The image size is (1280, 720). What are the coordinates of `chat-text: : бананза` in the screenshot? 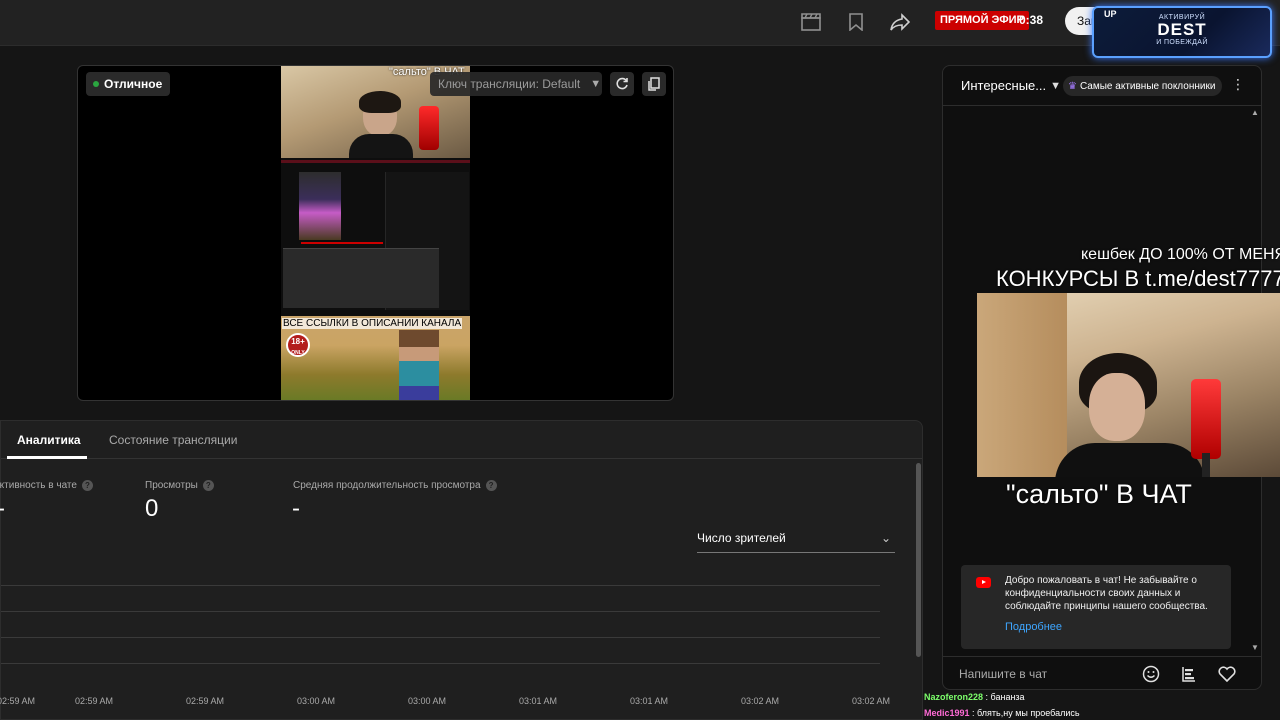 It's located at (1004, 697).